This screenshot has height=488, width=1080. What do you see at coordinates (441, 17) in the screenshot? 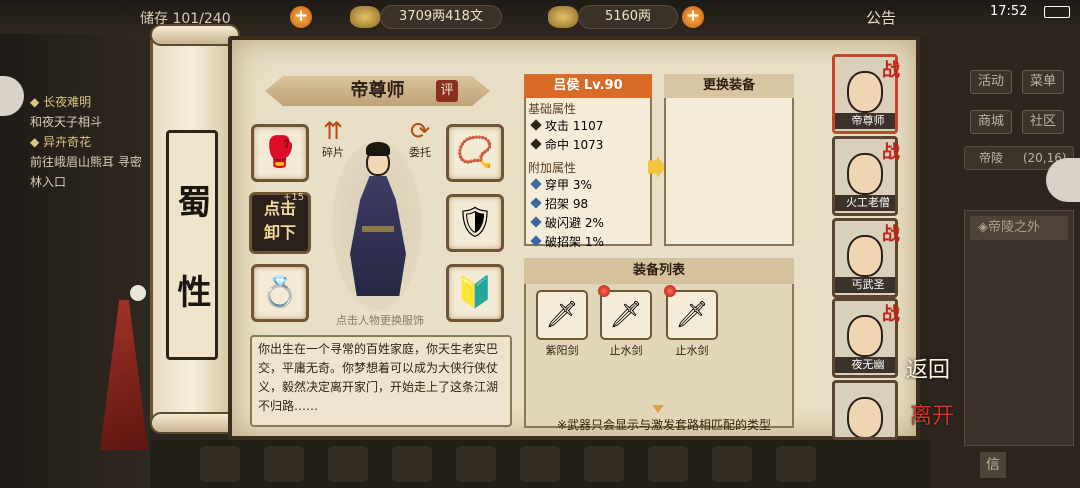
I see `silver-amount: 3709两418文` at bounding box center [441, 17].